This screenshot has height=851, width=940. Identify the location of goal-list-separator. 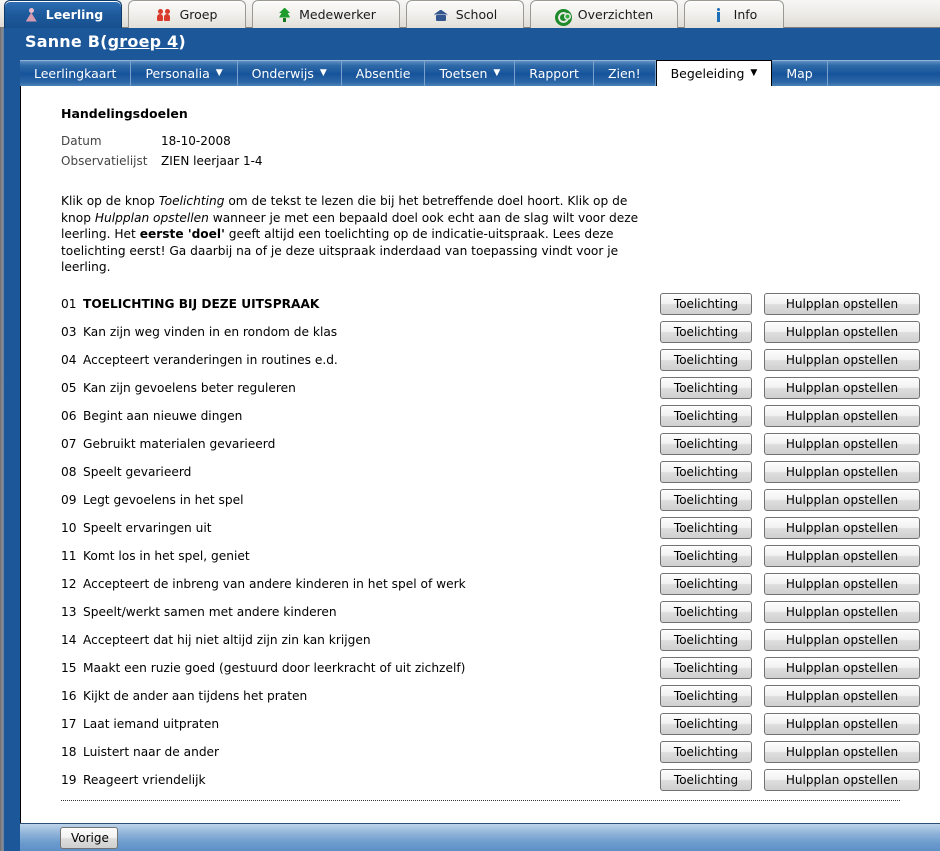
(480, 800).